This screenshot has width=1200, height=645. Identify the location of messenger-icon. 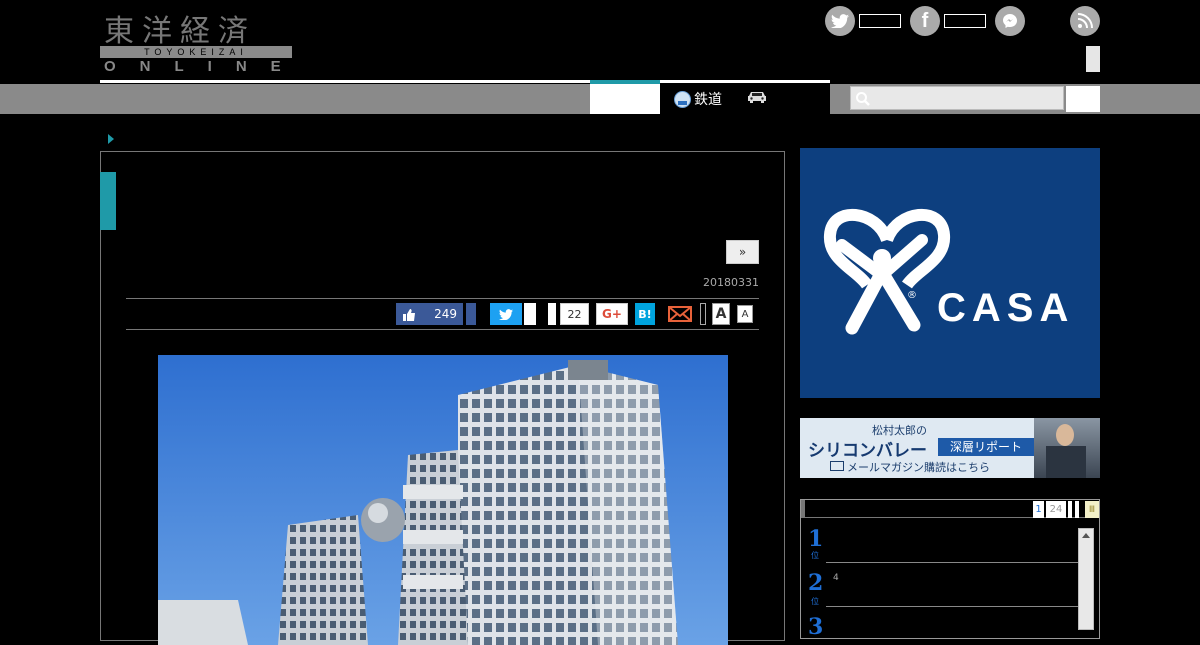
(1010, 21).